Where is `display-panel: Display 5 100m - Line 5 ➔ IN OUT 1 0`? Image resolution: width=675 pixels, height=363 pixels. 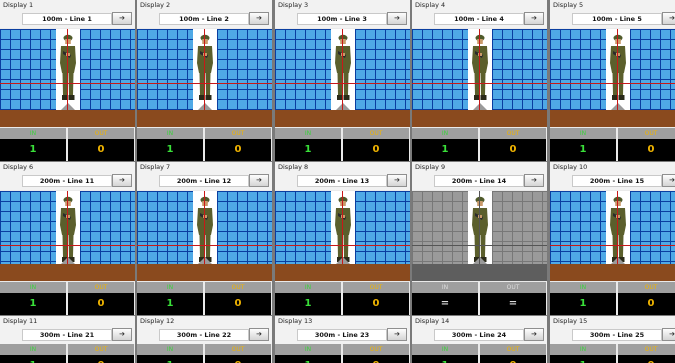 display-panel: Display 5 100m - Line 5 ➔ IN OUT 1 0 is located at coordinates (612, 80).